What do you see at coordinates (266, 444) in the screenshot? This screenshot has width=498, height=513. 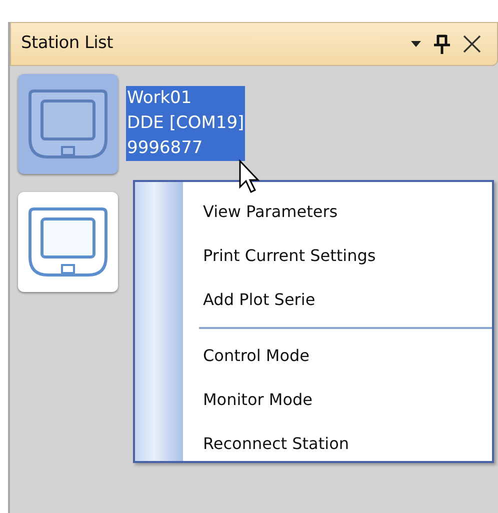 I see `menu-item: Reconnect Station` at bounding box center [266, 444].